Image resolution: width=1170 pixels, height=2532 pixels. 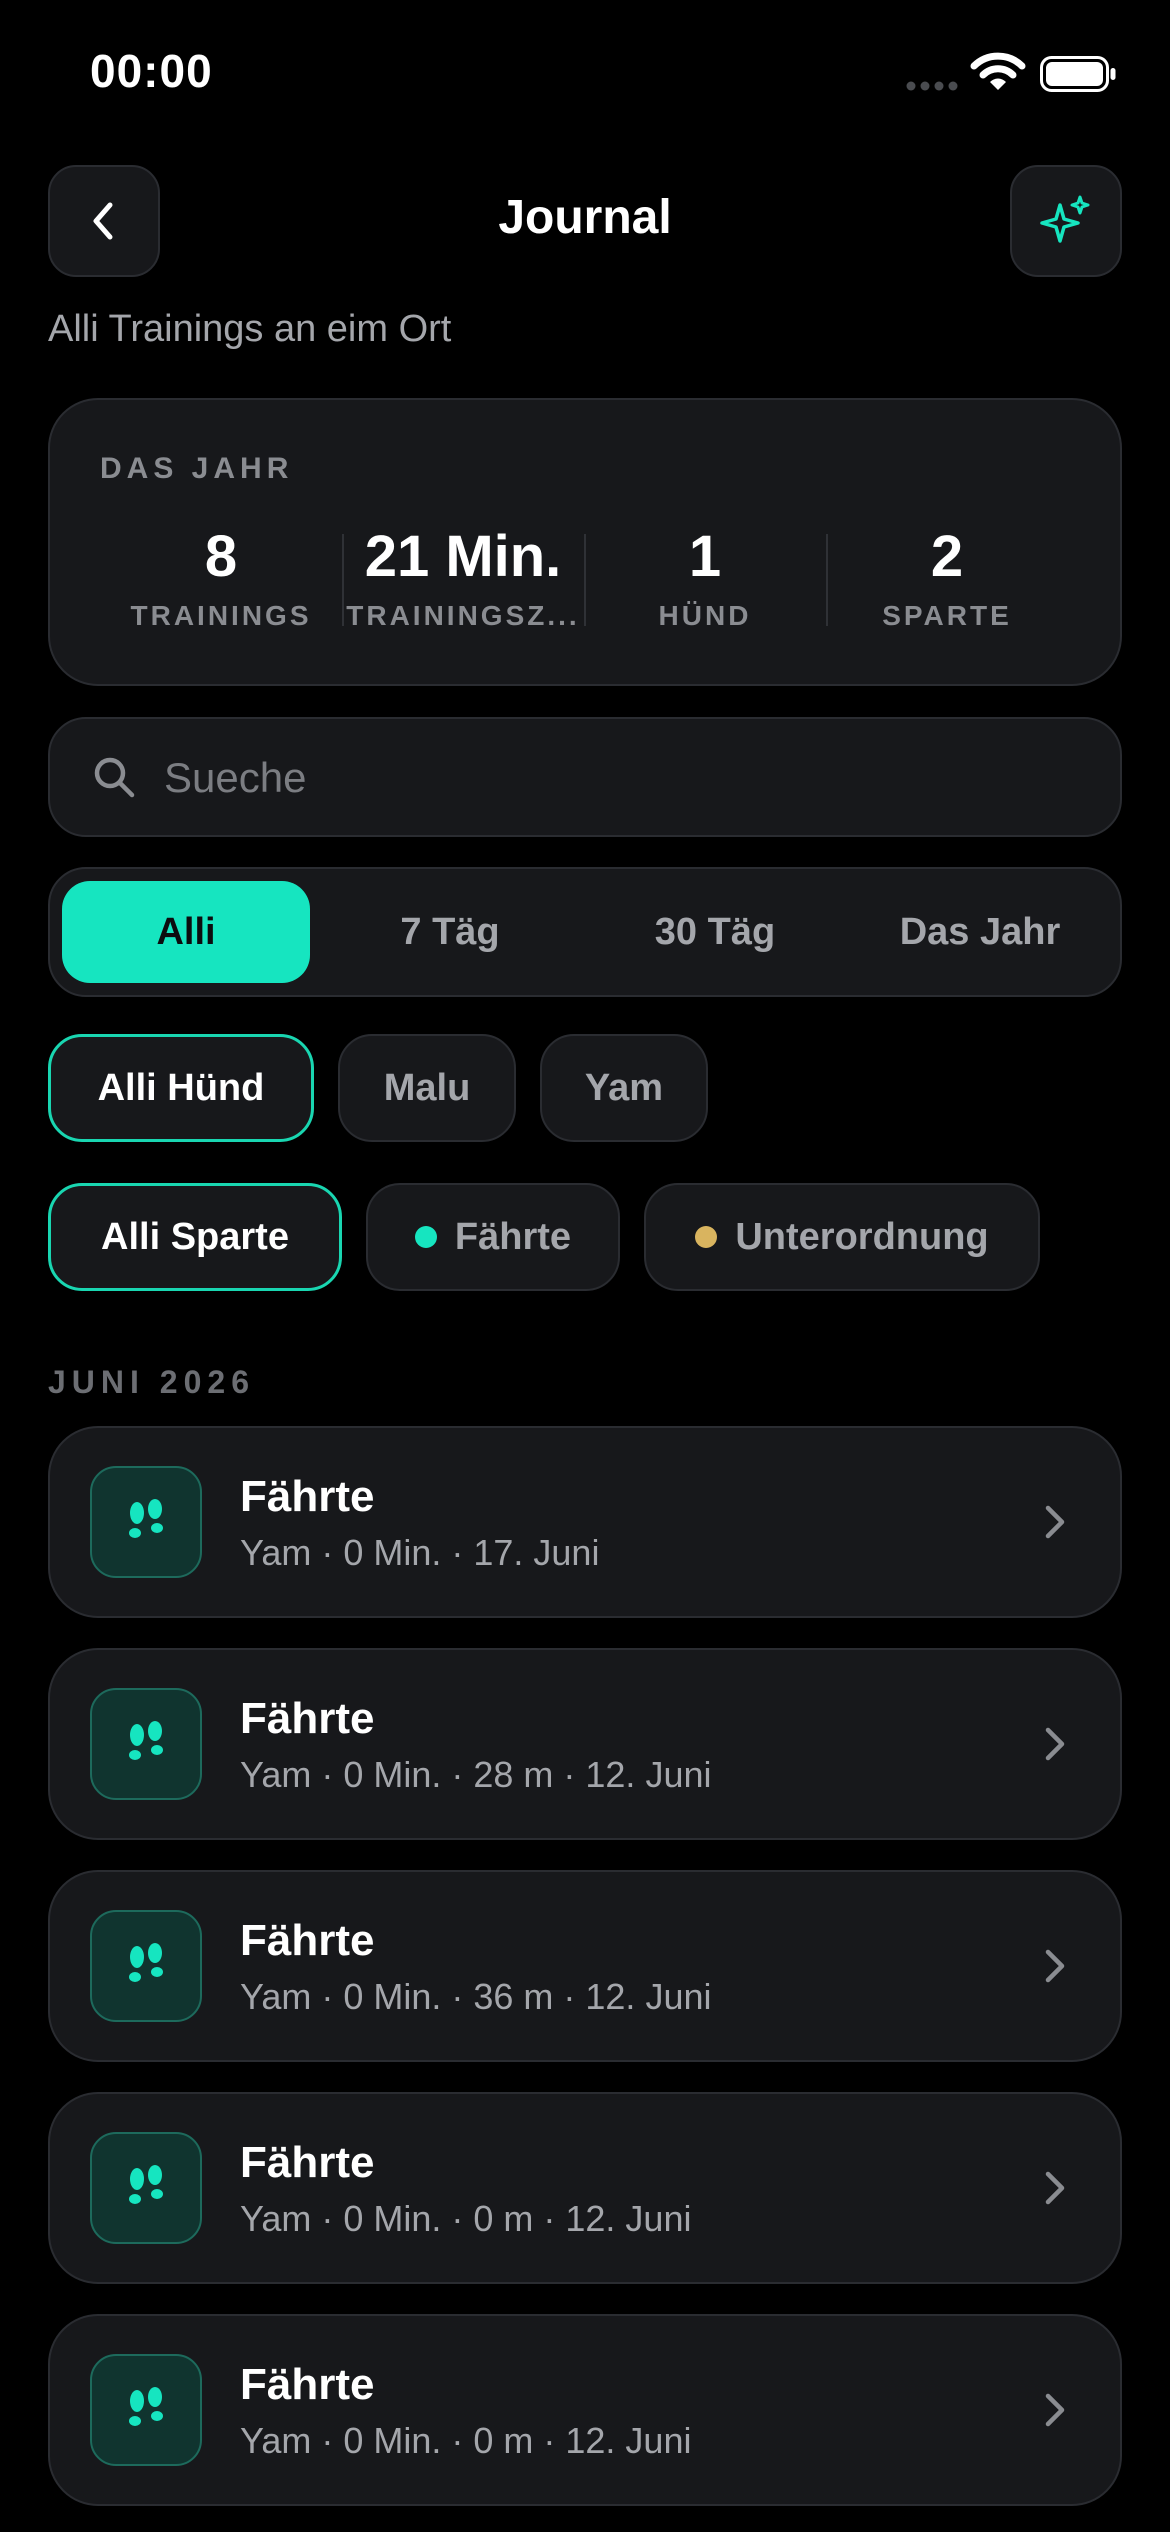 What do you see at coordinates (585, 217) in the screenshot?
I see `page-title: Journal` at bounding box center [585, 217].